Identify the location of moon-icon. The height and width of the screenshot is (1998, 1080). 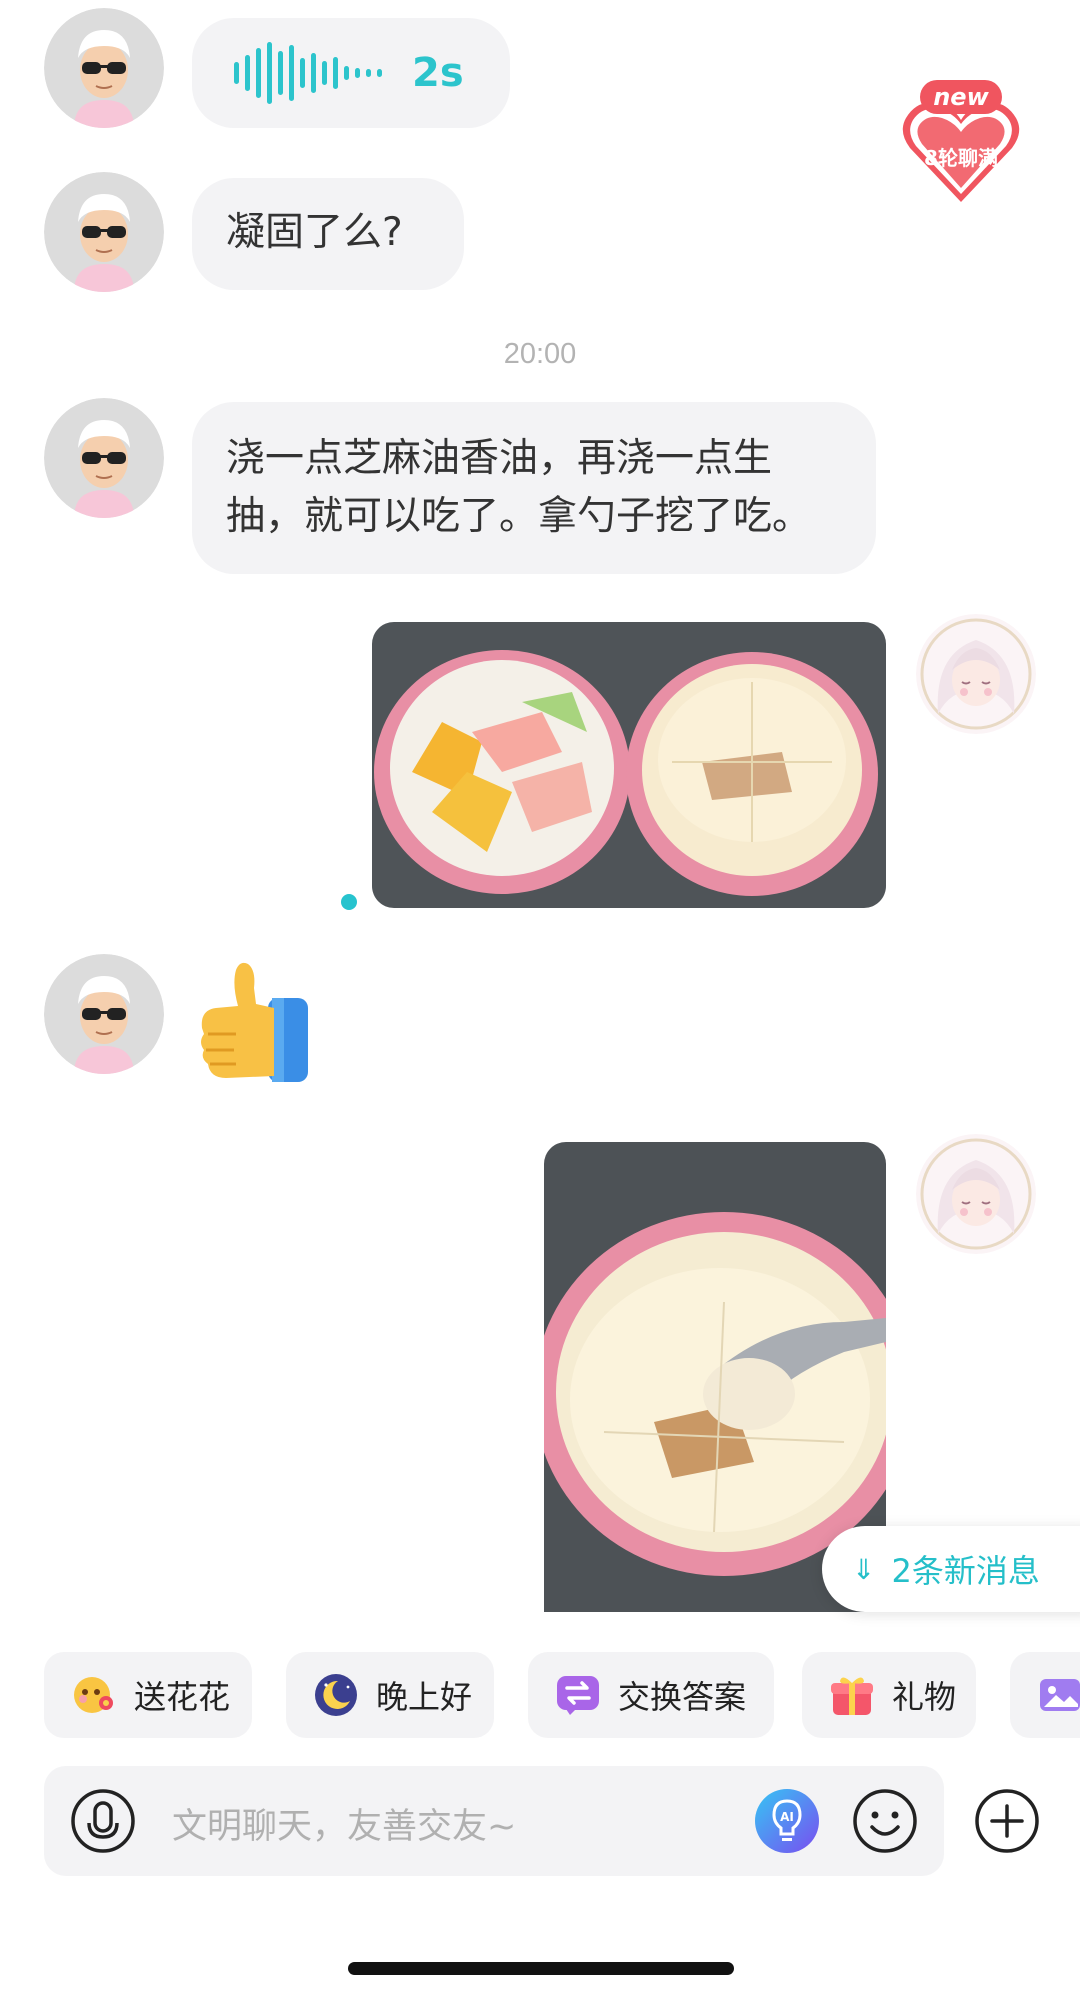
(336, 1695).